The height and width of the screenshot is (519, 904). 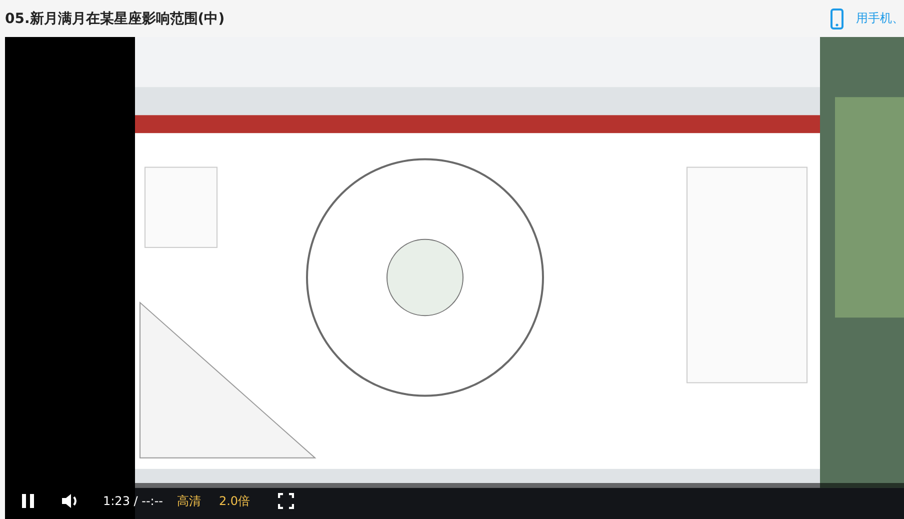 What do you see at coordinates (133, 501) in the screenshot?
I see `playback-time: 1:23 / --:--` at bounding box center [133, 501].